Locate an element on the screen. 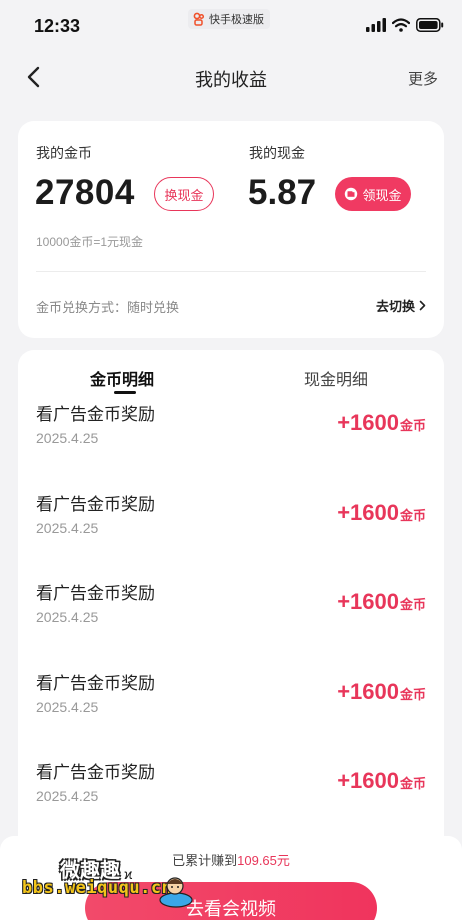 Image resolution: width=462 pixels, height=920 pixels. wallet-icon is located at coordinates (351, 194).